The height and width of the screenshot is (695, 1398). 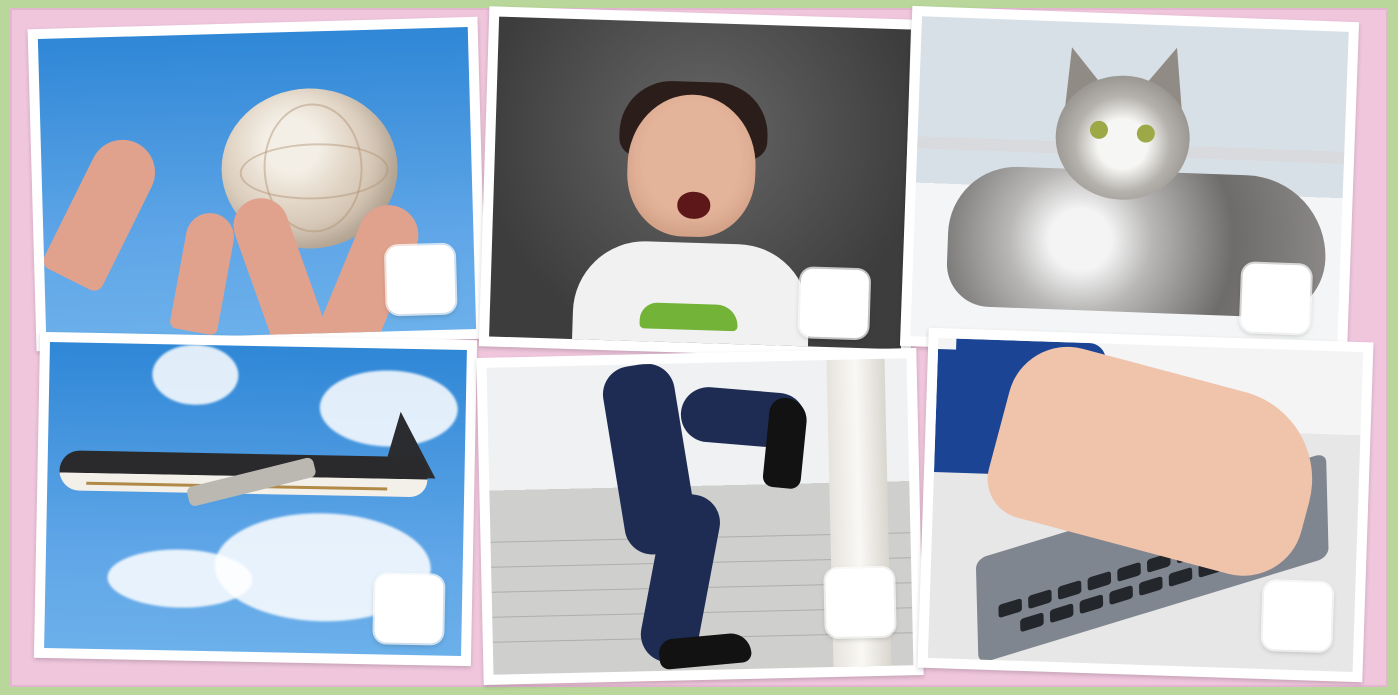 What do you see at coordinates (785, 443) in the screenshot?
I see `shoe-icon` at bounding box center [785, 443].